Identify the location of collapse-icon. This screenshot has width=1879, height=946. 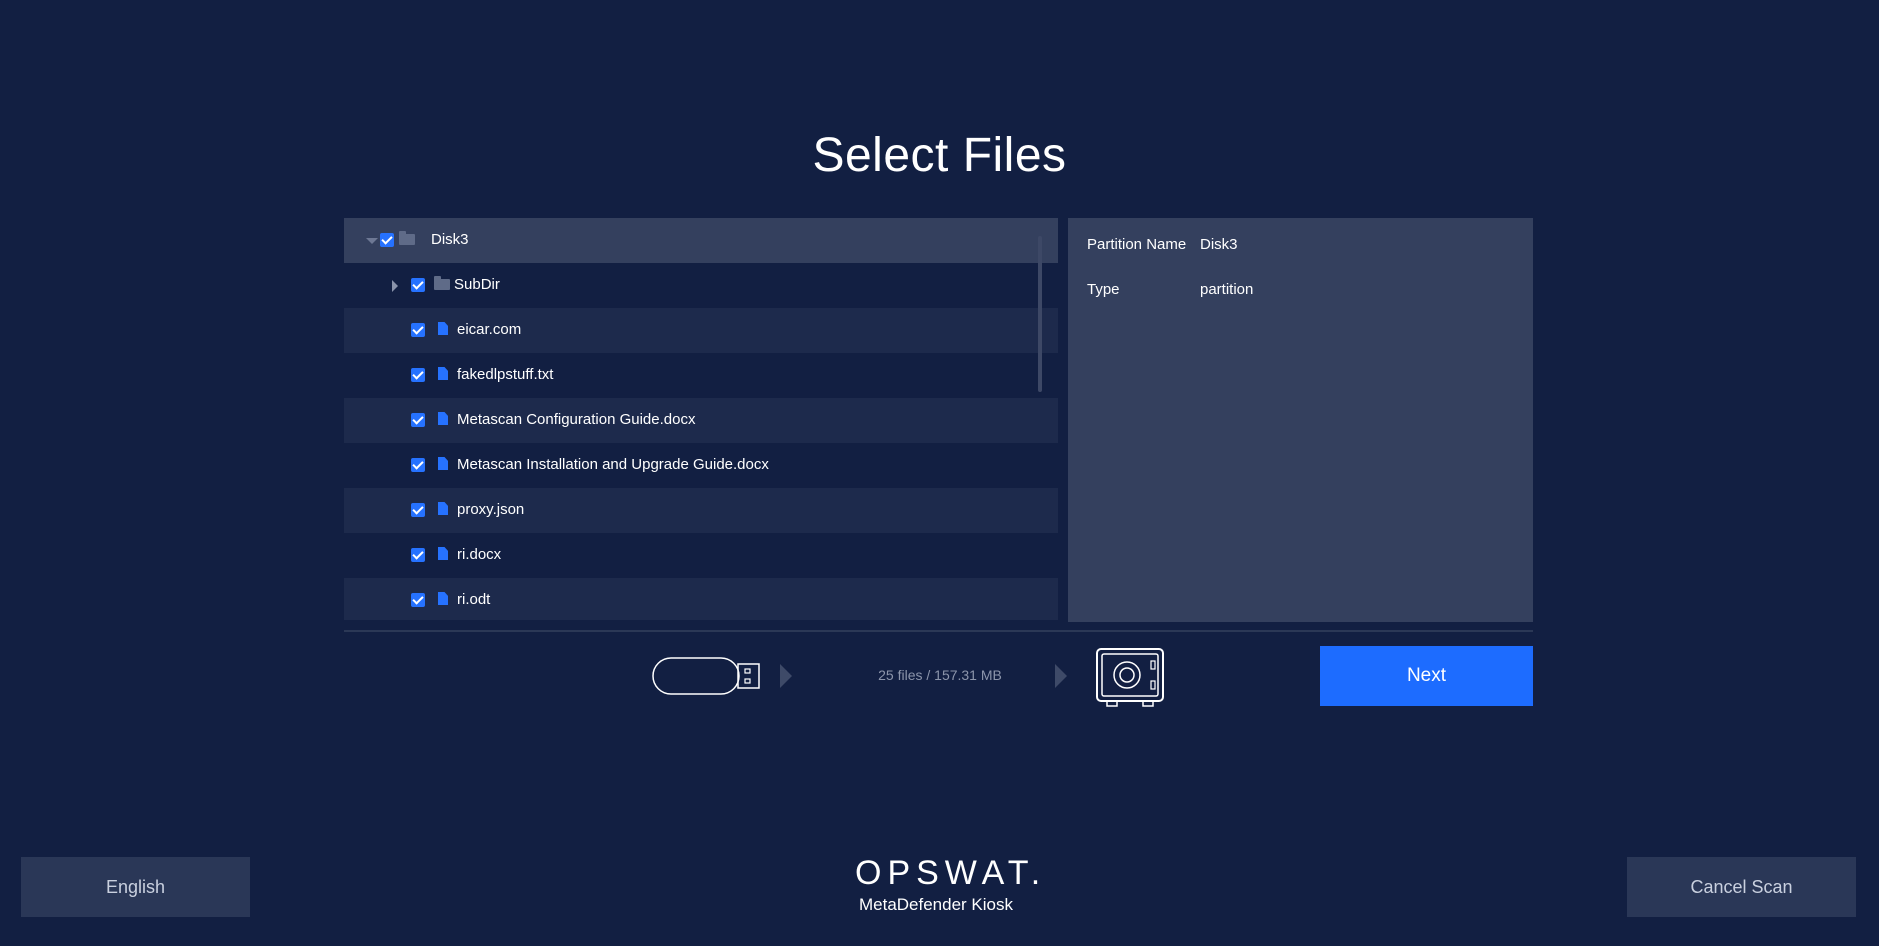
(372, 241).